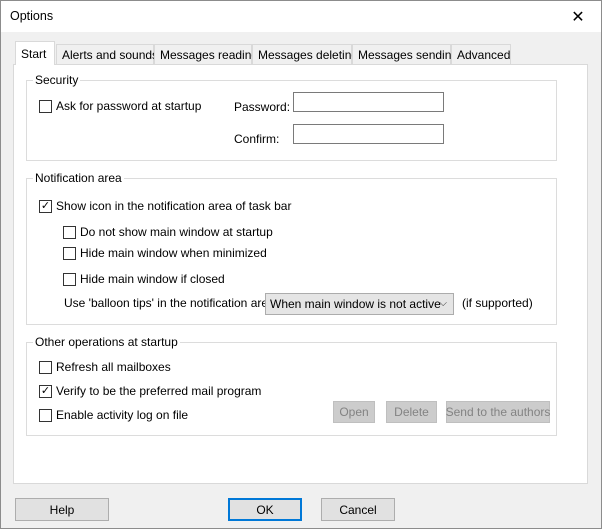  I want to click on tab-messages-sending: Messages sending, so click(405, 54).